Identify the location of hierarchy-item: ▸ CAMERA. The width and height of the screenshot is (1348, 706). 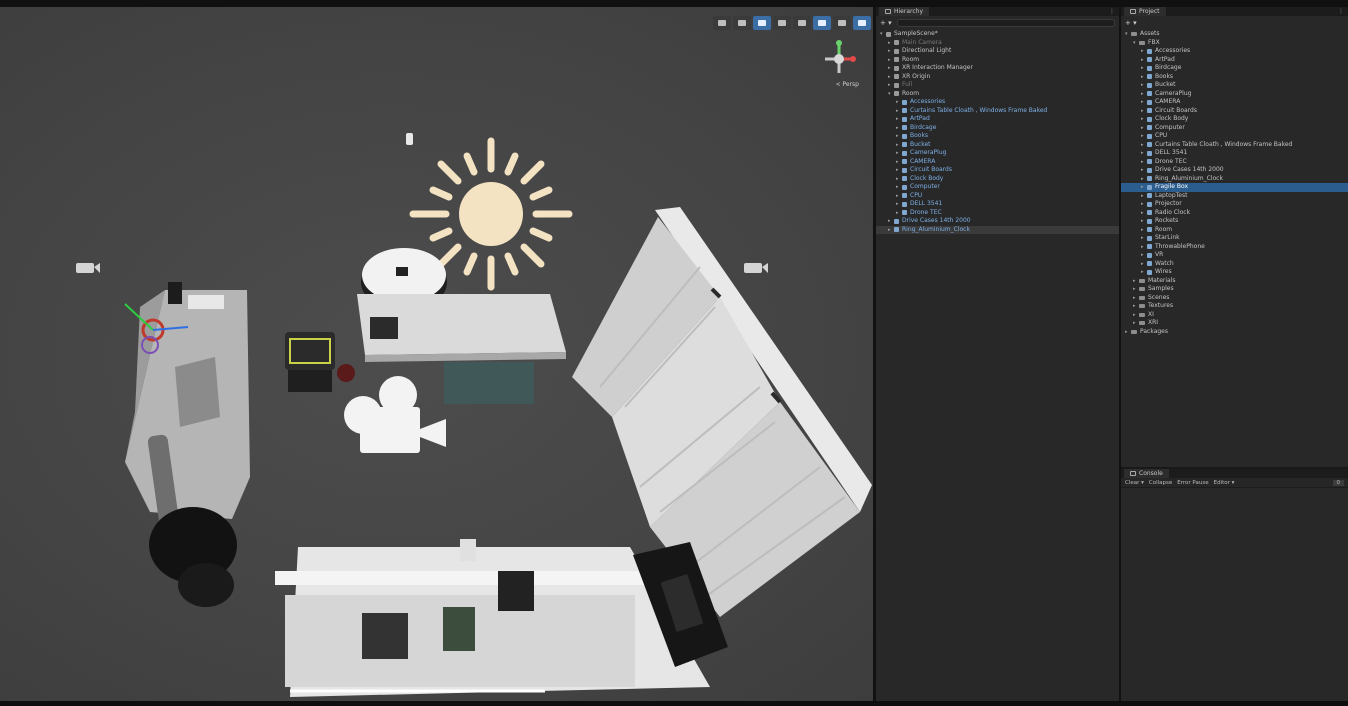
(997, 162).